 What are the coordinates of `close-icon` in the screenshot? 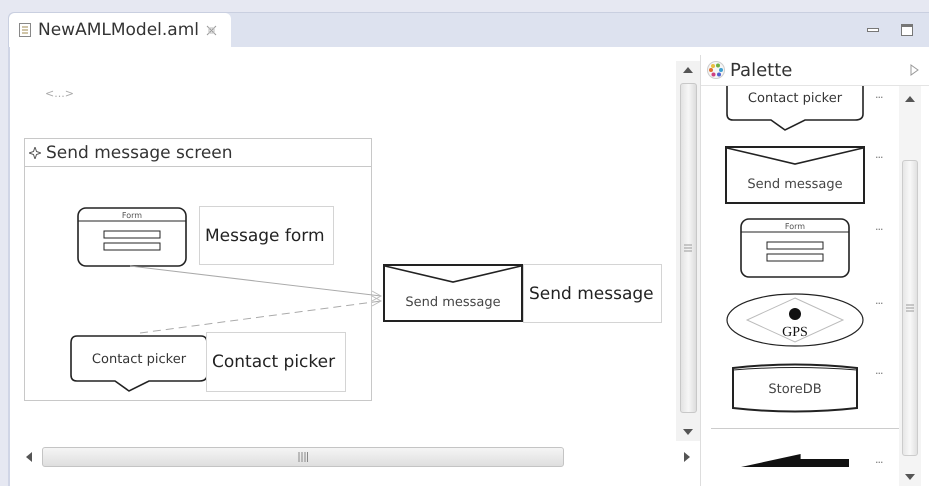 It's located at (211, 30).